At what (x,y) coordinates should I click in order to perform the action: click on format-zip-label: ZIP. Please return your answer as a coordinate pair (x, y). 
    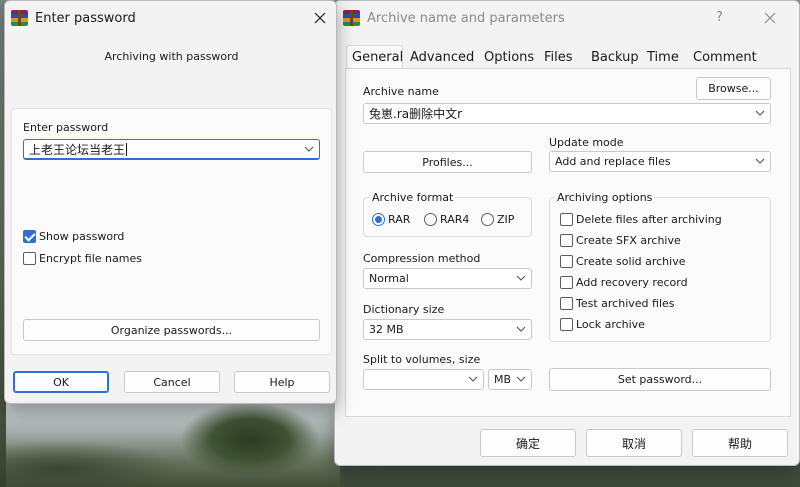
    Looking at the image, I should click on (506, 219).